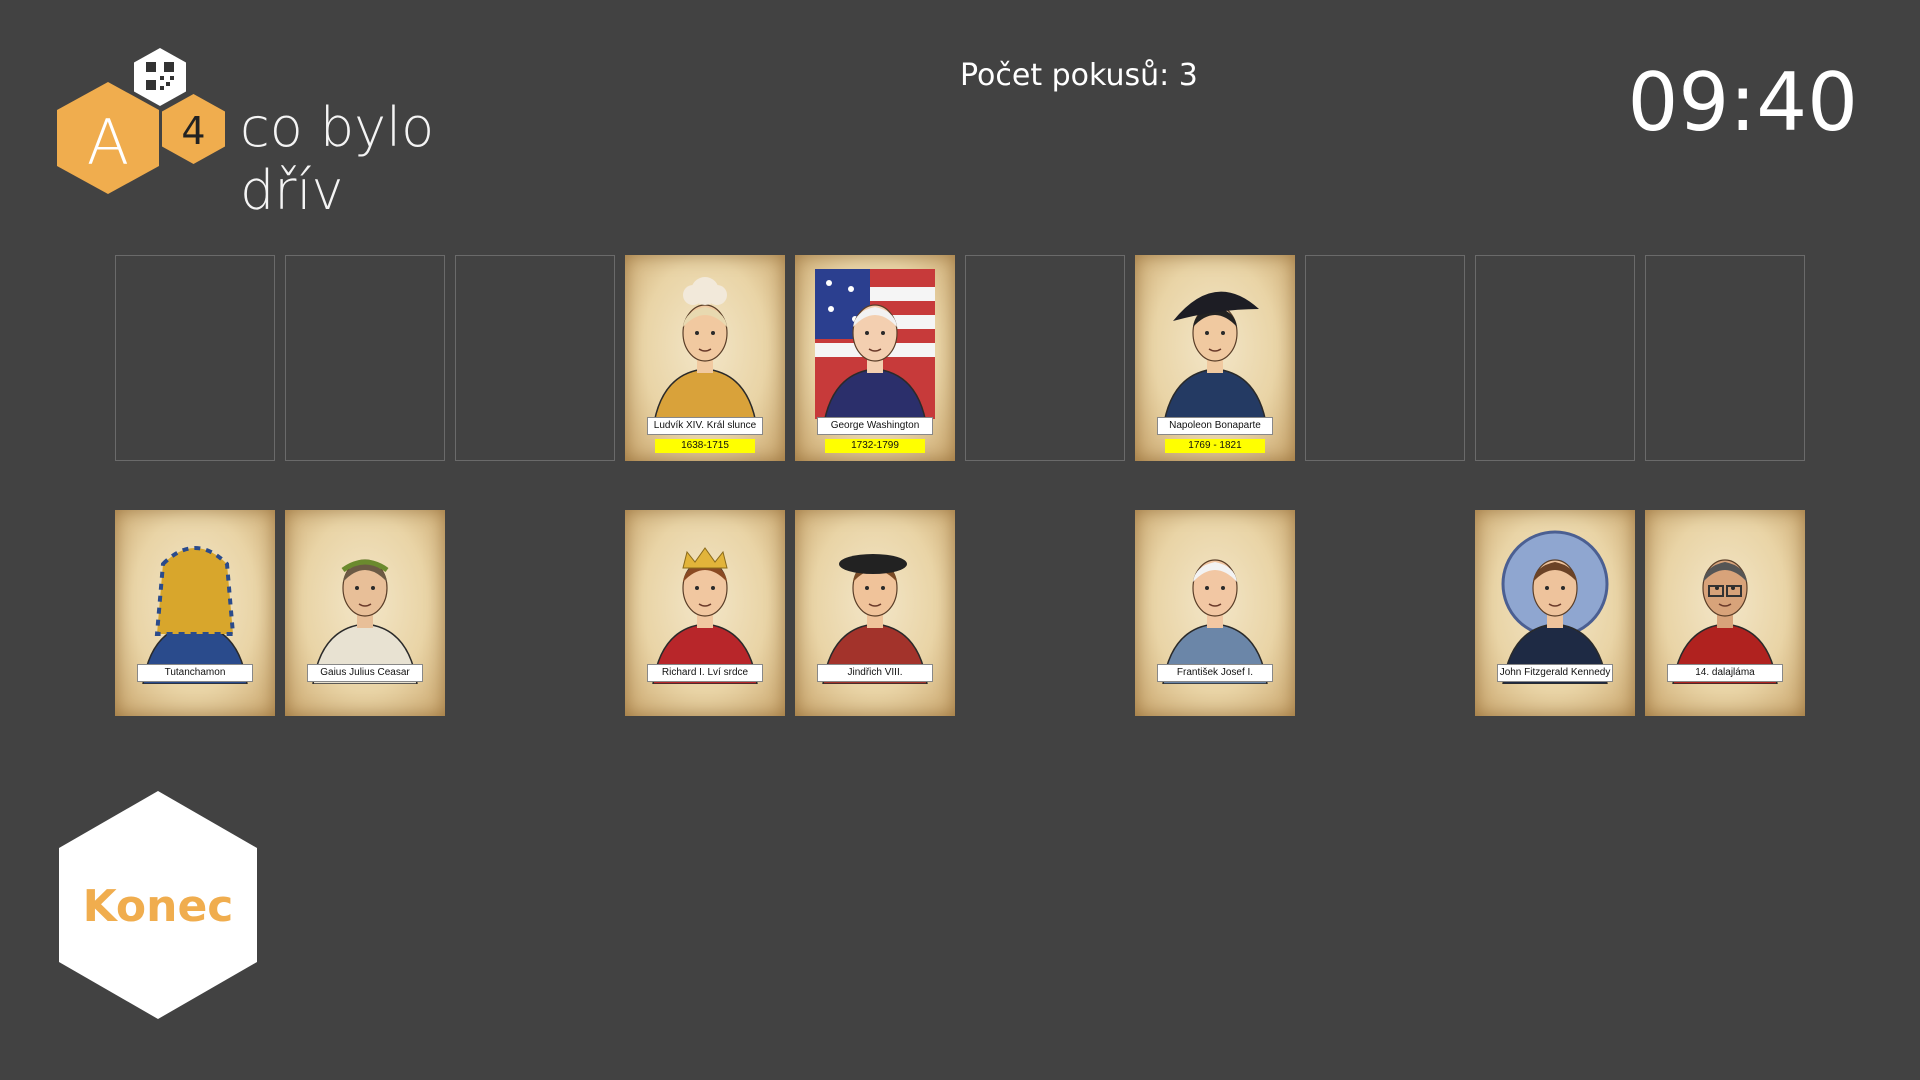 The width and height of the screenshot is (1920, 1080). Describe the element at coordinates (705, 673) in the screenshot. I see `card-name-label: Richard I. Lví srdce` at that location.